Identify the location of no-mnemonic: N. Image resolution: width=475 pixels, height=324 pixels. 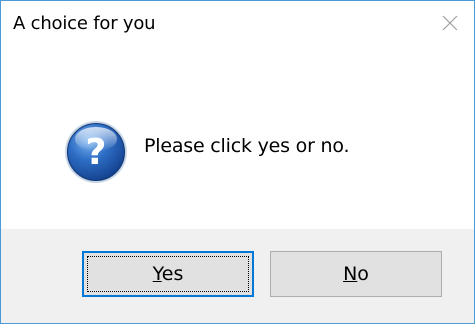
(350, 274).